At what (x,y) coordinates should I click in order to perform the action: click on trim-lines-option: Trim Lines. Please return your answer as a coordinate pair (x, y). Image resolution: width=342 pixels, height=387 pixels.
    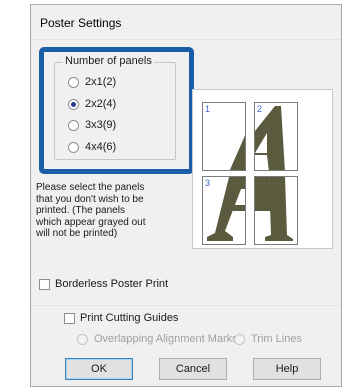
    Looking at the image, I should click on (268, 339).